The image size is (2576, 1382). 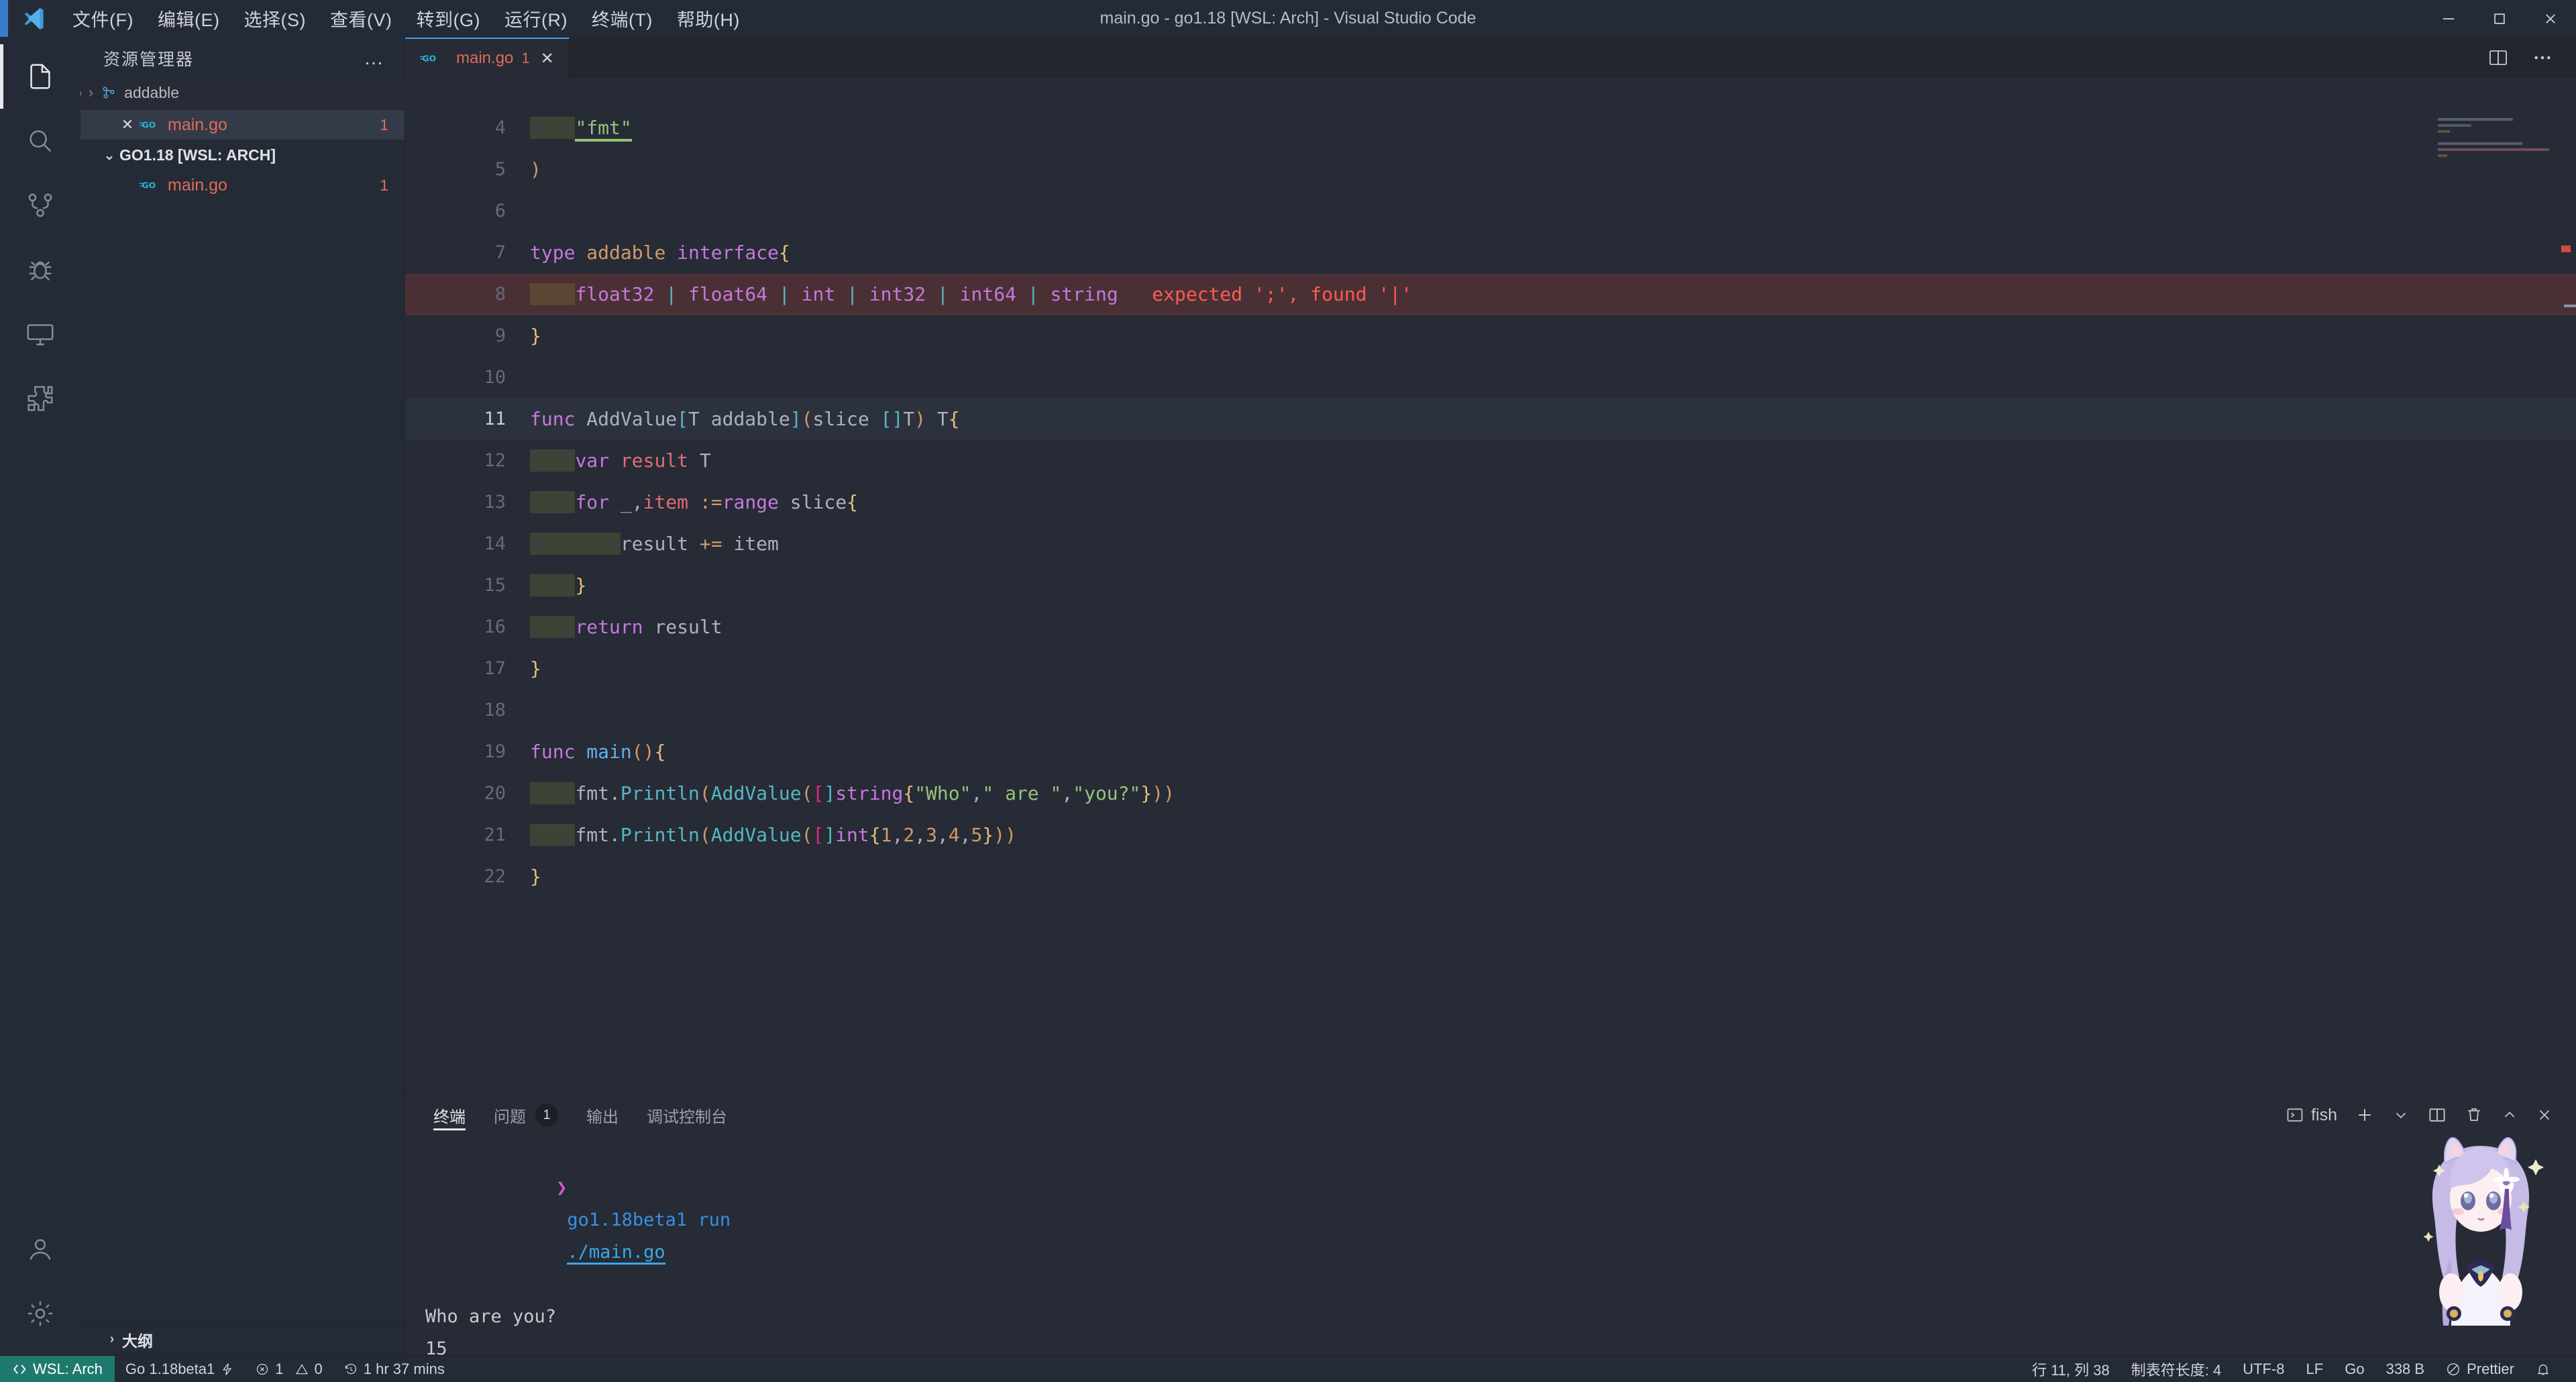 I want to click on activity-item-remote-explorer, so click(x=40, y=334).